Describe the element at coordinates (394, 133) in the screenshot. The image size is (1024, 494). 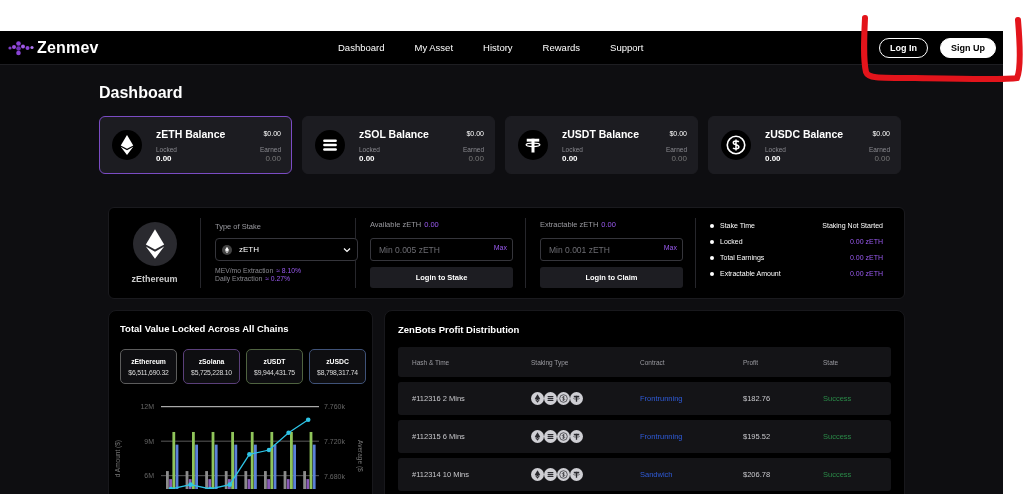
I see `balance-title: zSOL Balance` at that location.